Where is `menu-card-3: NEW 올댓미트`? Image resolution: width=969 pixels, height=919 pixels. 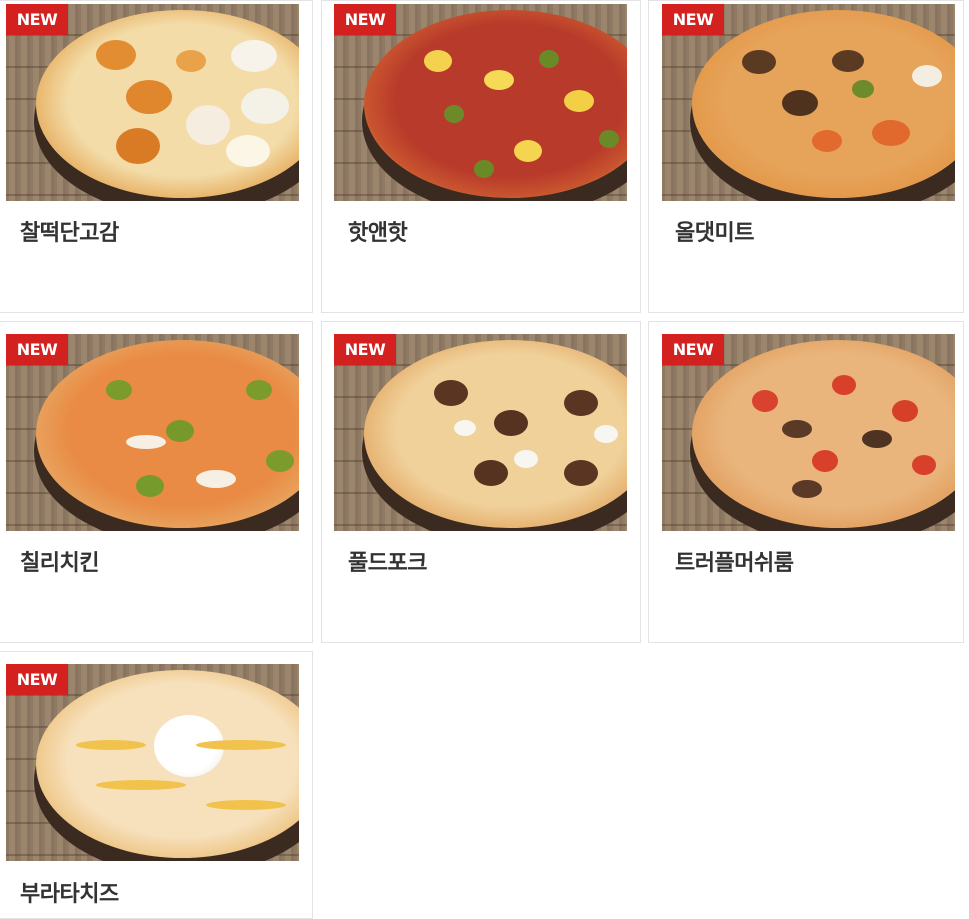 menu-card-3: NEW 올댓미트 is located at coordinates (806, 156).